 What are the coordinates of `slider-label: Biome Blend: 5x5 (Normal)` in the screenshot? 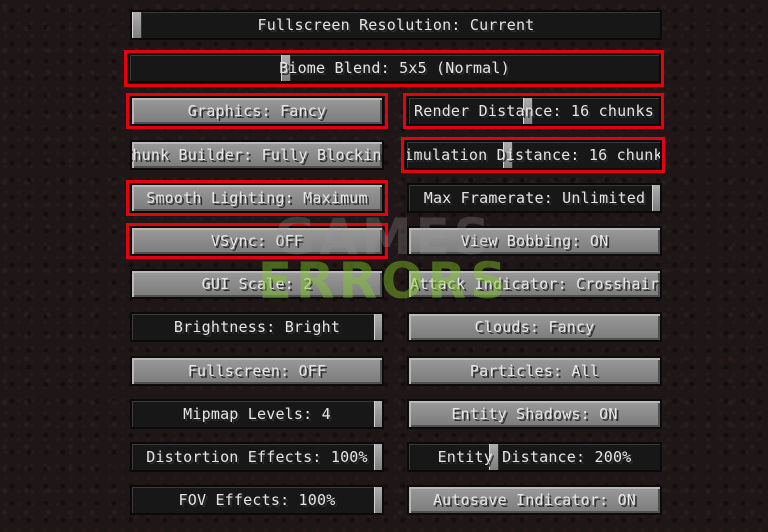 It's located at (394, 68).